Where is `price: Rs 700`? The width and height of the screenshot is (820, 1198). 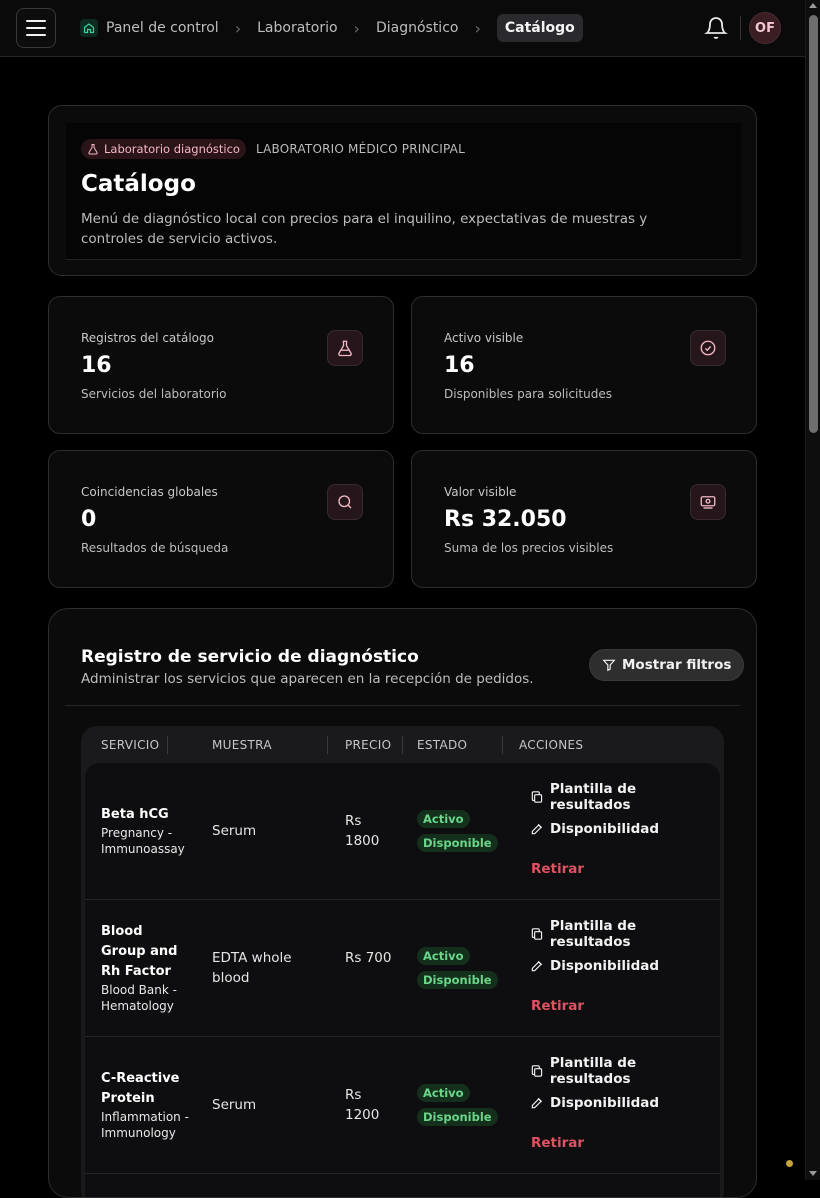 price: Rs 700 is located at coordinates (368, 958).